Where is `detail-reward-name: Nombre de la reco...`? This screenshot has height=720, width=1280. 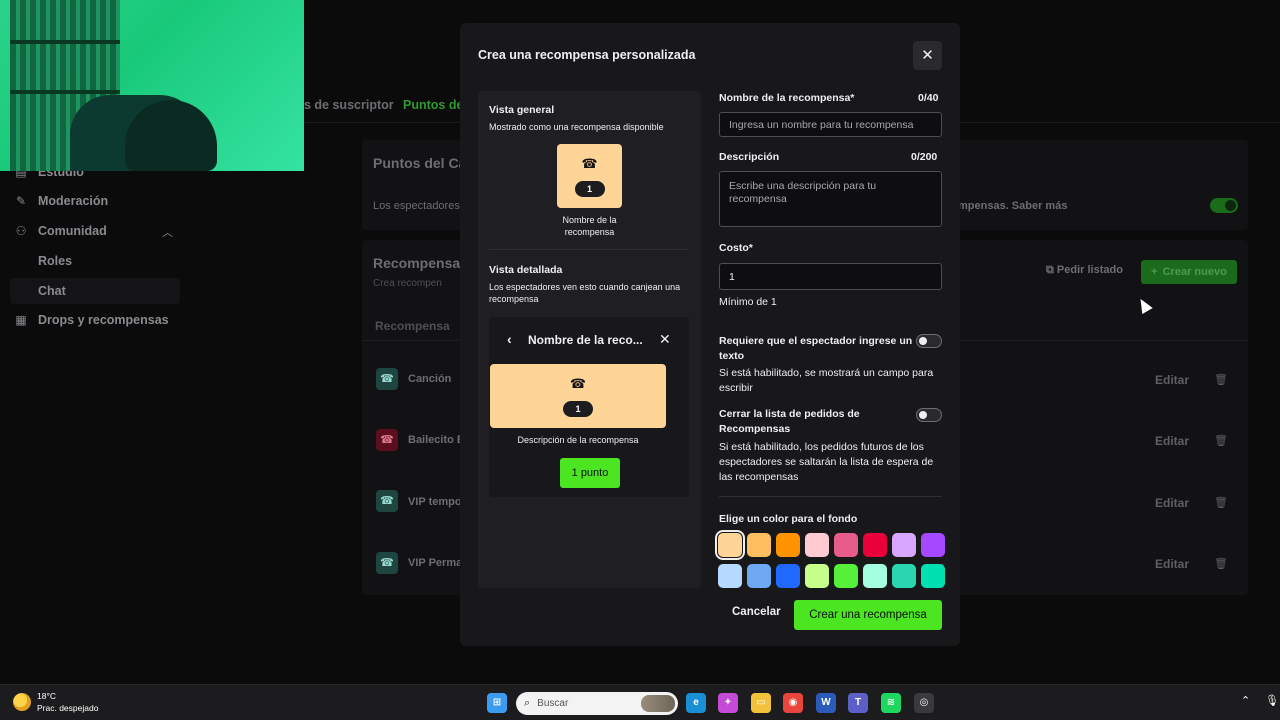
detail-reward-name: Nombre de la reco... is located at coordinates (585, 340).